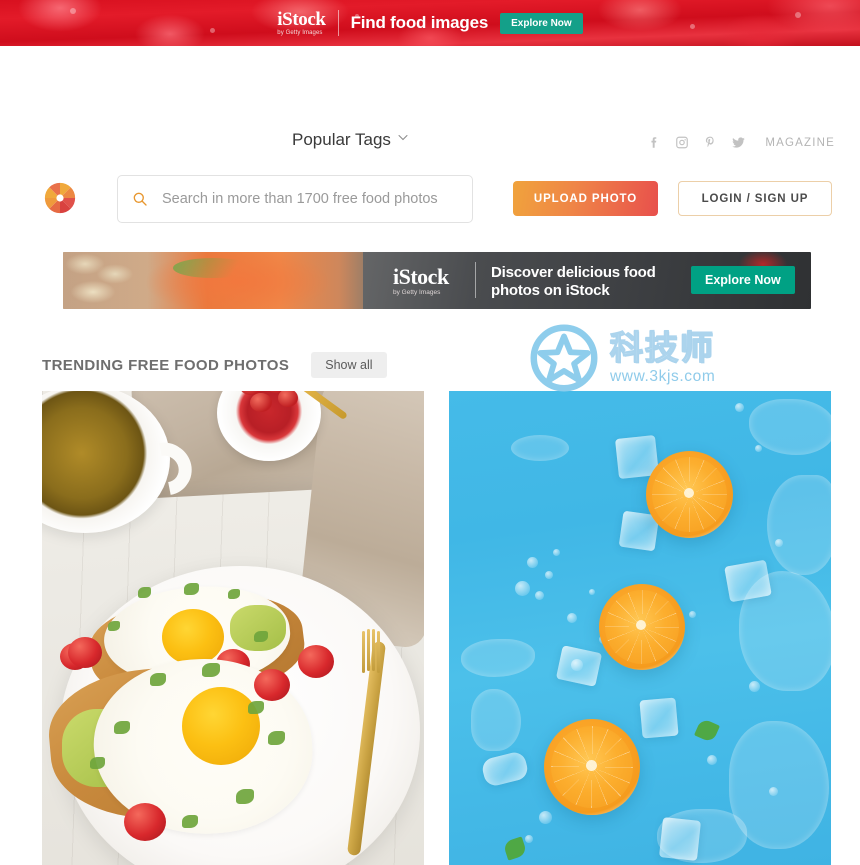  Describe the element at coordinates (140, 199) in the screenshot. I see `search-icon` at that location.